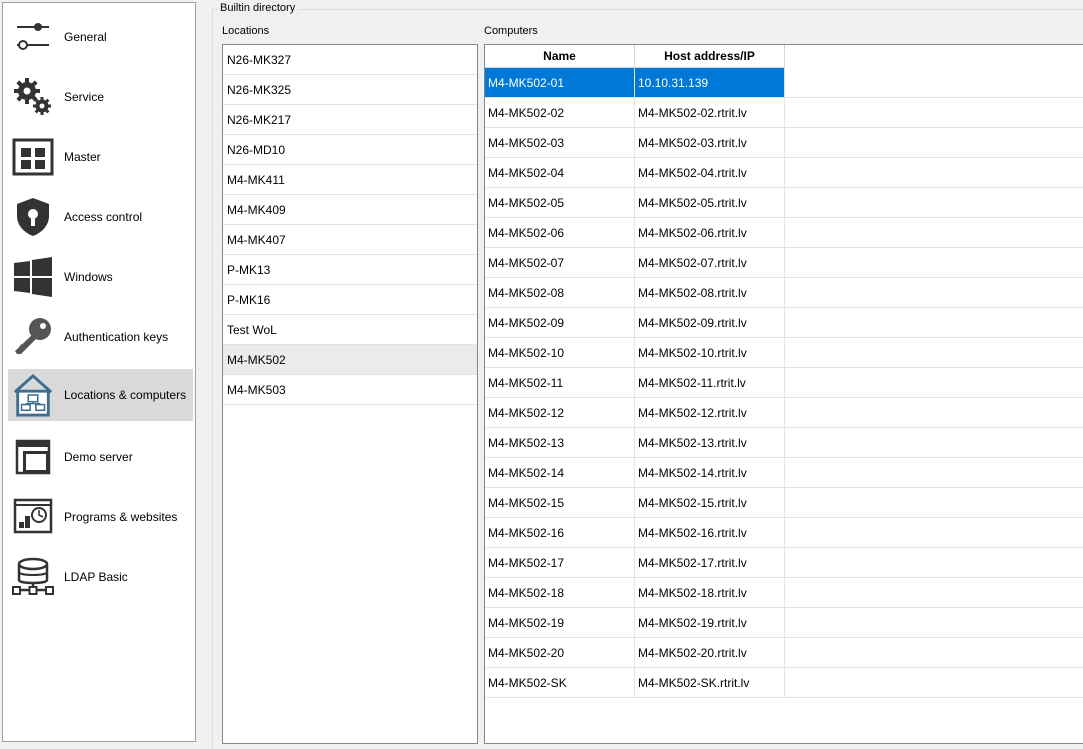 Image resolution: width=1083 pixels, height=749 pixels. I want to click on location-item: N26-MD10, so click(350, 150).